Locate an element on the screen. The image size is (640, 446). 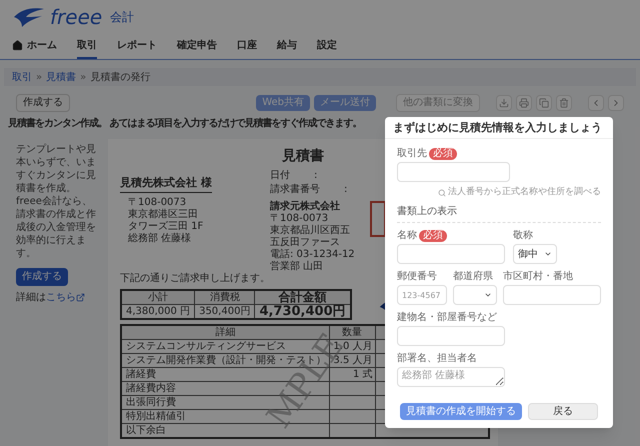
recipient-name: 見積先株式会社 様 is located at coordinates (166, 183).